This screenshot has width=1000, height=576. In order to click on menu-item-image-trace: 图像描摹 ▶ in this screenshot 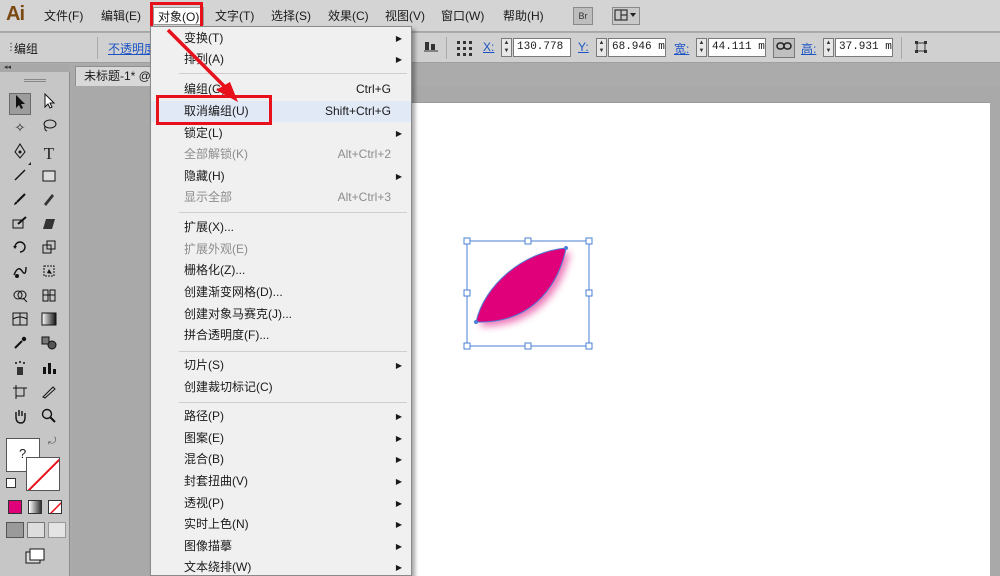, I will do `click(281, 546)`.